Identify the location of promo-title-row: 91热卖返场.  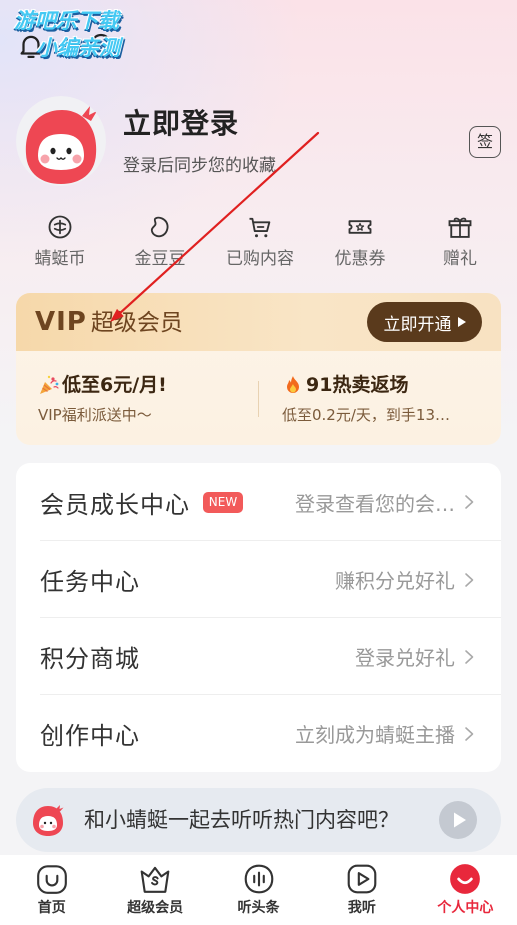
(366, 385).